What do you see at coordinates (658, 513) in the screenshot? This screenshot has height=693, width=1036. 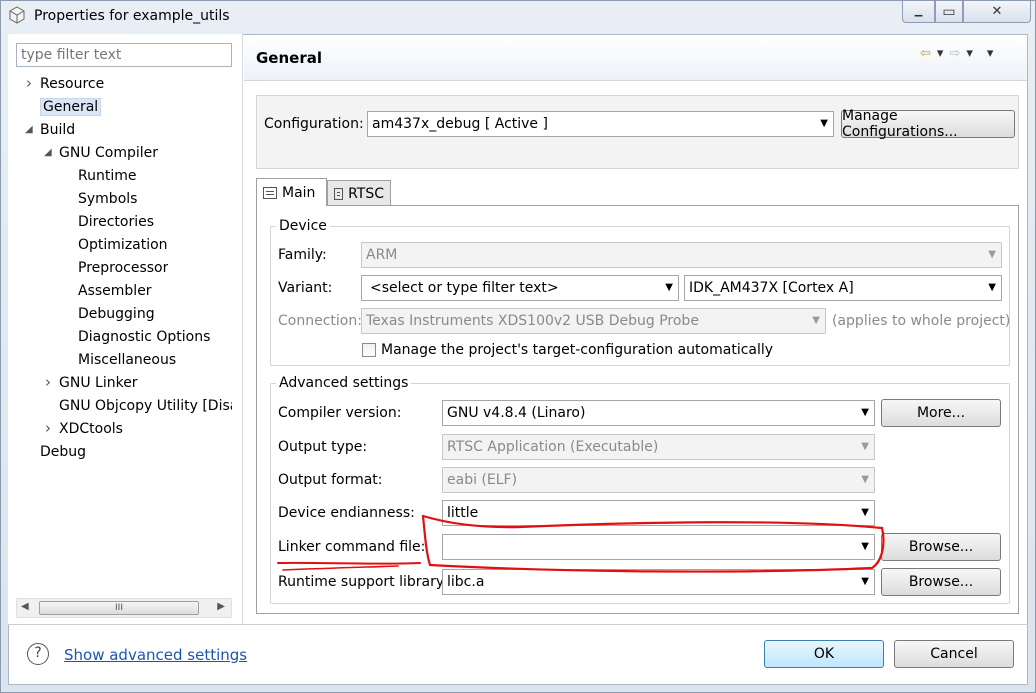 I see `device-endianness-select: little ▼` at bounding box center [658, 513].